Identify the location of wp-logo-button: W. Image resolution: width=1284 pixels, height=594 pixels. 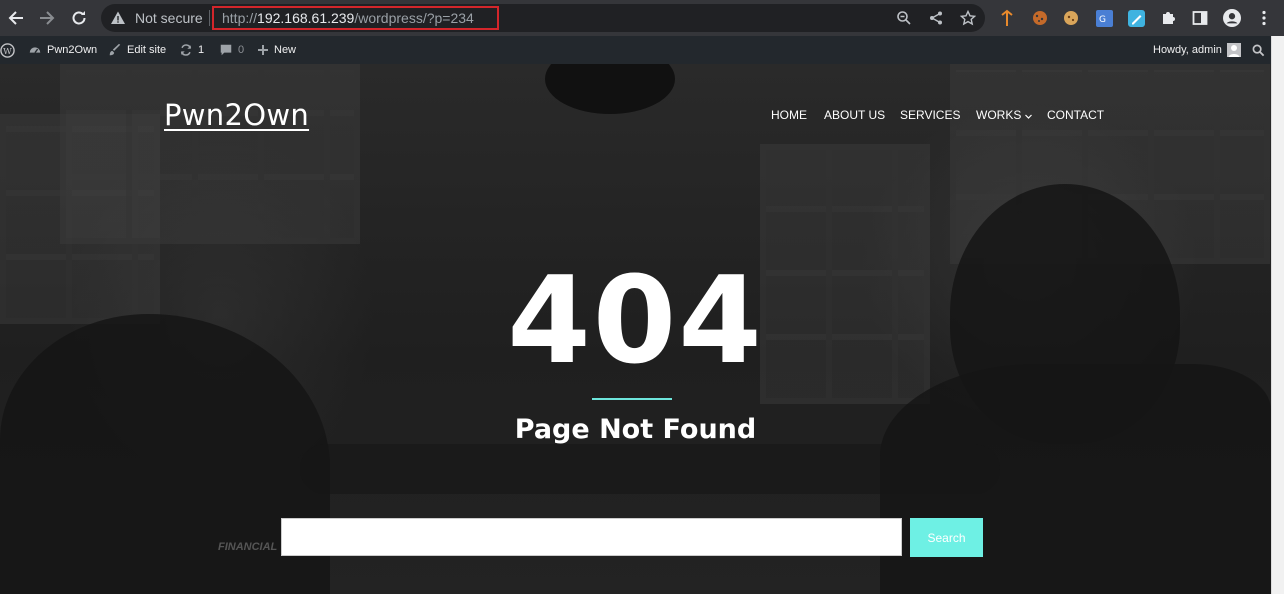
(7, 50).